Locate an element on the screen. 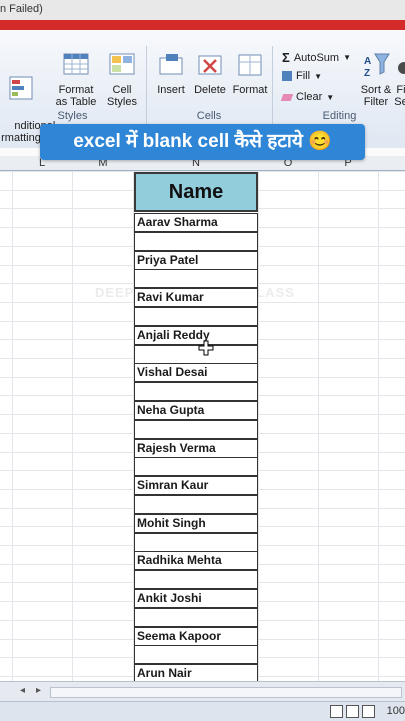 The image size is (405, 721). cell-styles-label: Cell Styles is located at coordinates (122, 96).